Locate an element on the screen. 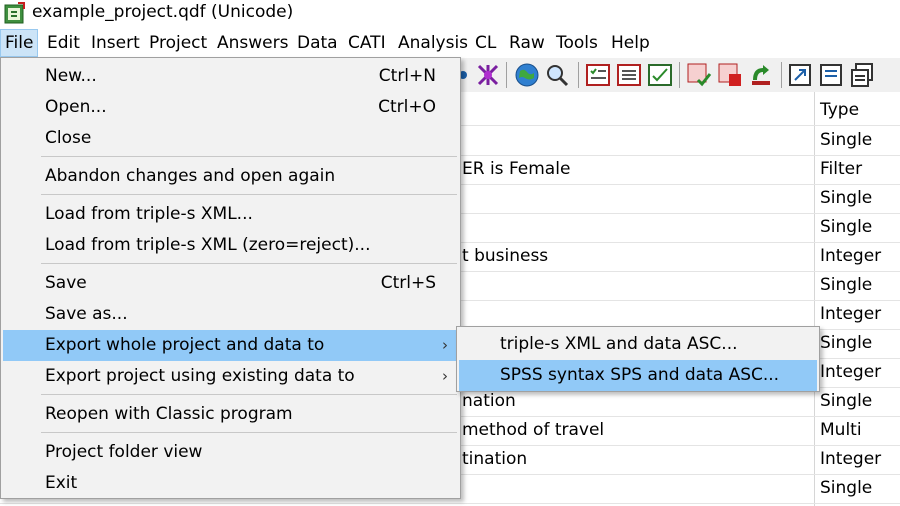  menu-item-project-folder-view: Project folder view is located at coordinates (230, 452).